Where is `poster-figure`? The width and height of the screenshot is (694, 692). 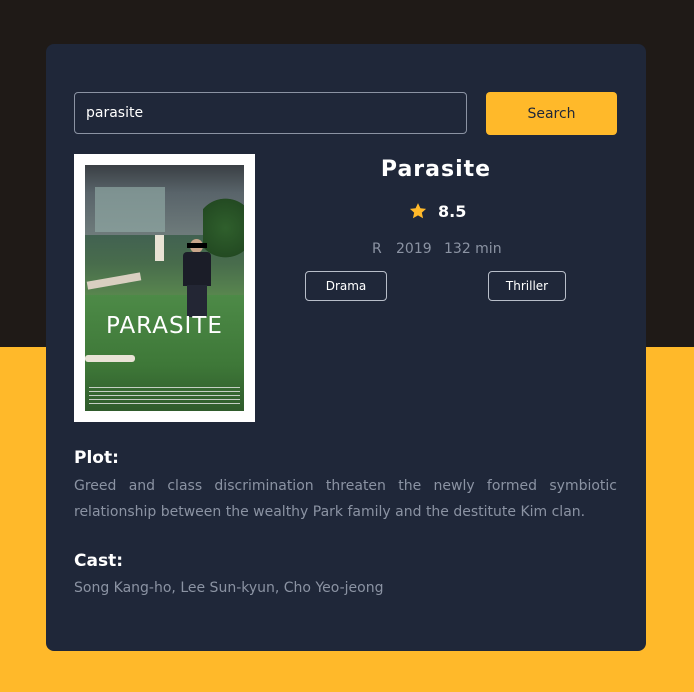
poster-figure is located at coordinates (197, 278).